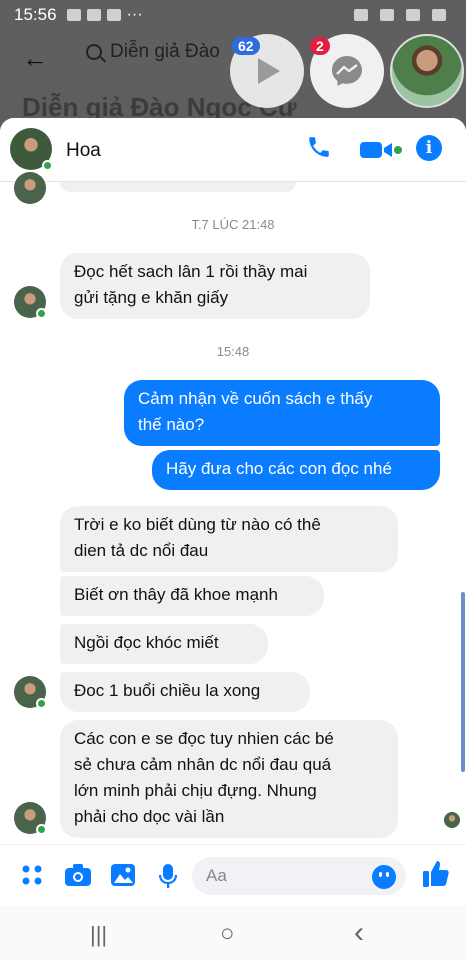 The image size is (466, 960). What do you see at coordinates (282, 413) in the screenshot?
I see `message-outgoing: Cảm nhận về cuốn sách e thấy thế nào?` at bounding box center [282, 413].